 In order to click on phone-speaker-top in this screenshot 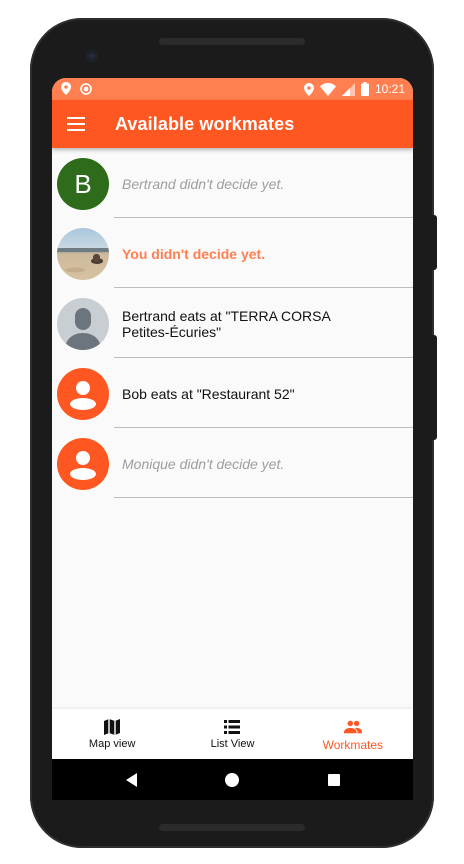, I will do `click(232, 41)`.